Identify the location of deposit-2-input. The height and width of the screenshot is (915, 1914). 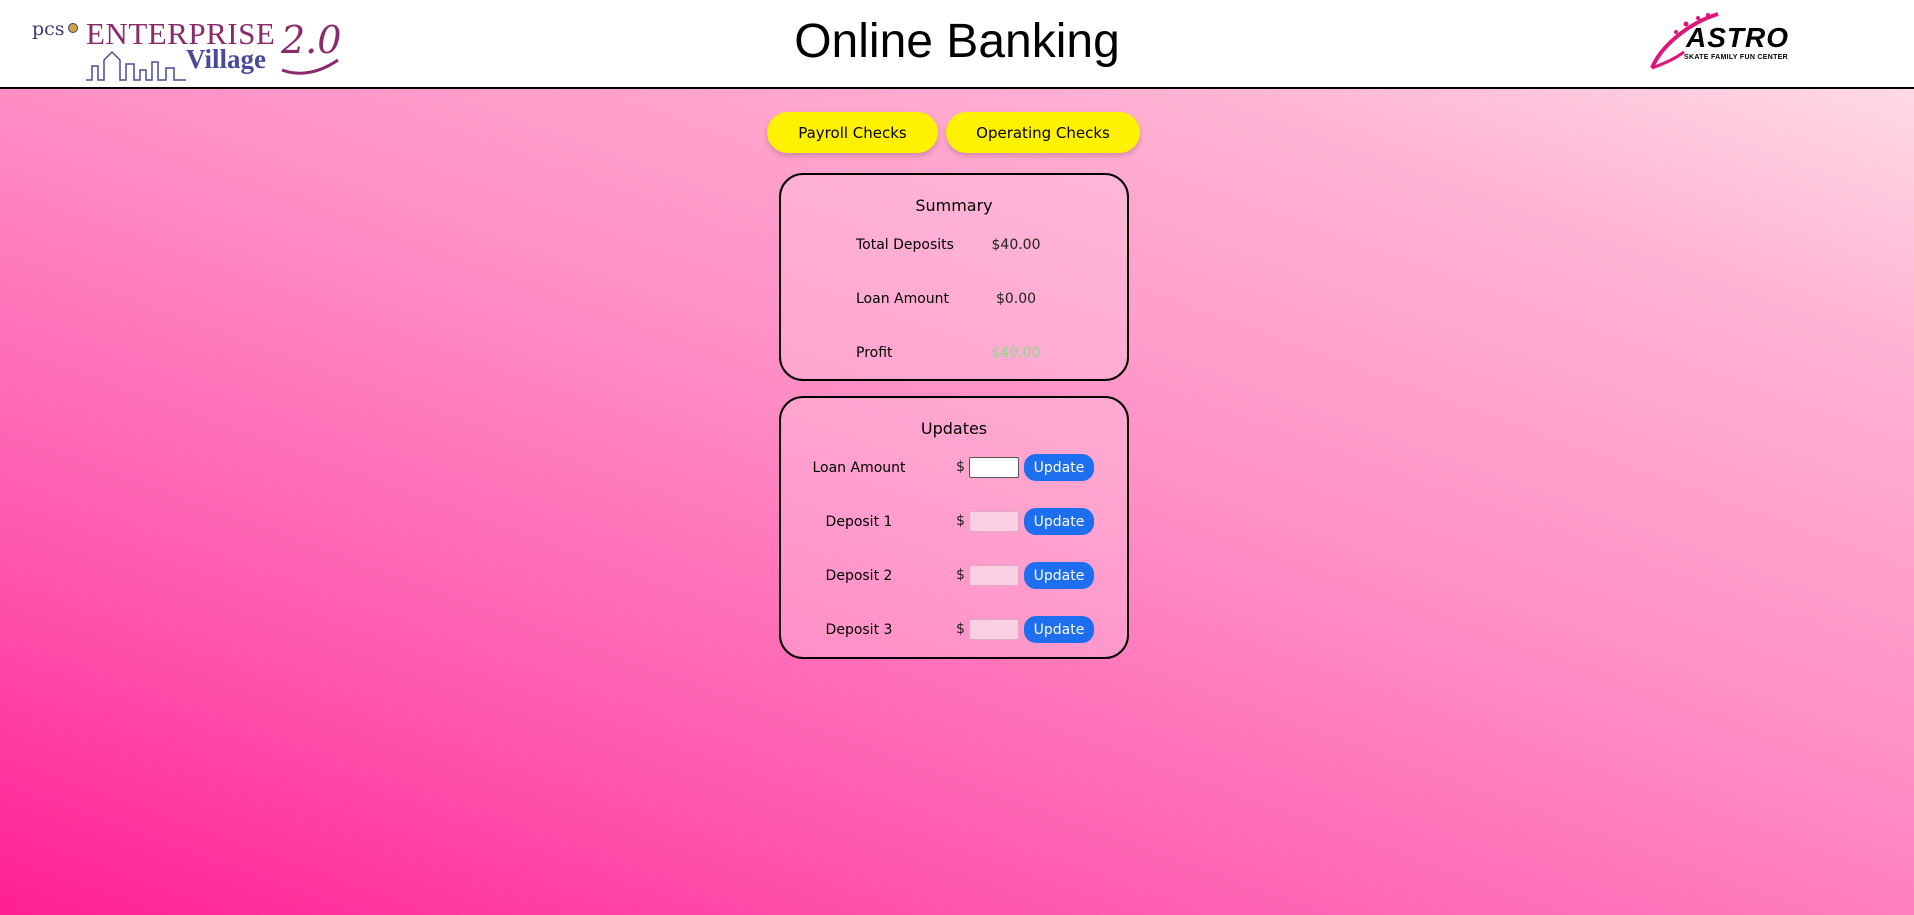
(994, 575).